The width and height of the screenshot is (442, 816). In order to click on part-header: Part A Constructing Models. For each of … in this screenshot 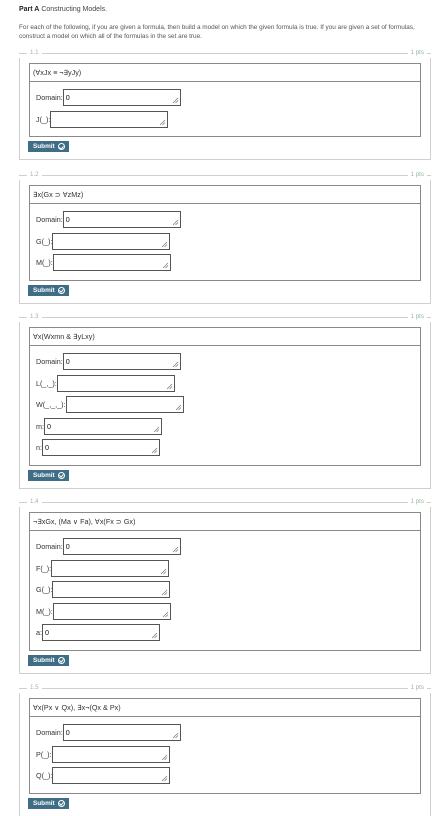, I will do `click(224, 23)`.